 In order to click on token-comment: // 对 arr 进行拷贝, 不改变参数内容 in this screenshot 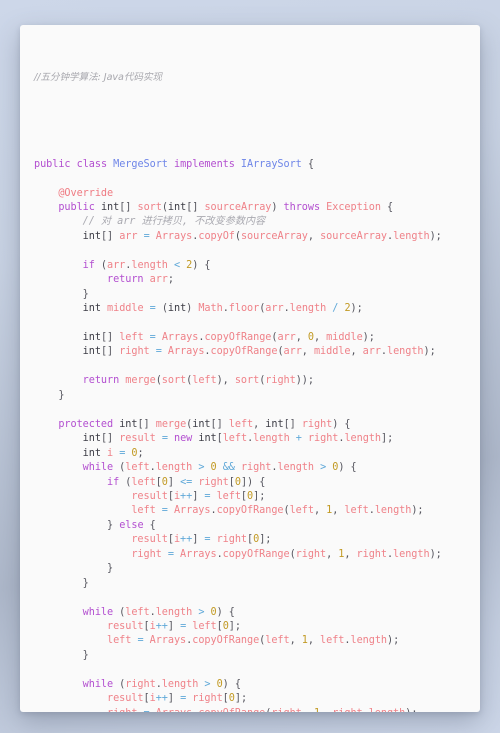, I will do `click(174, 222)`.